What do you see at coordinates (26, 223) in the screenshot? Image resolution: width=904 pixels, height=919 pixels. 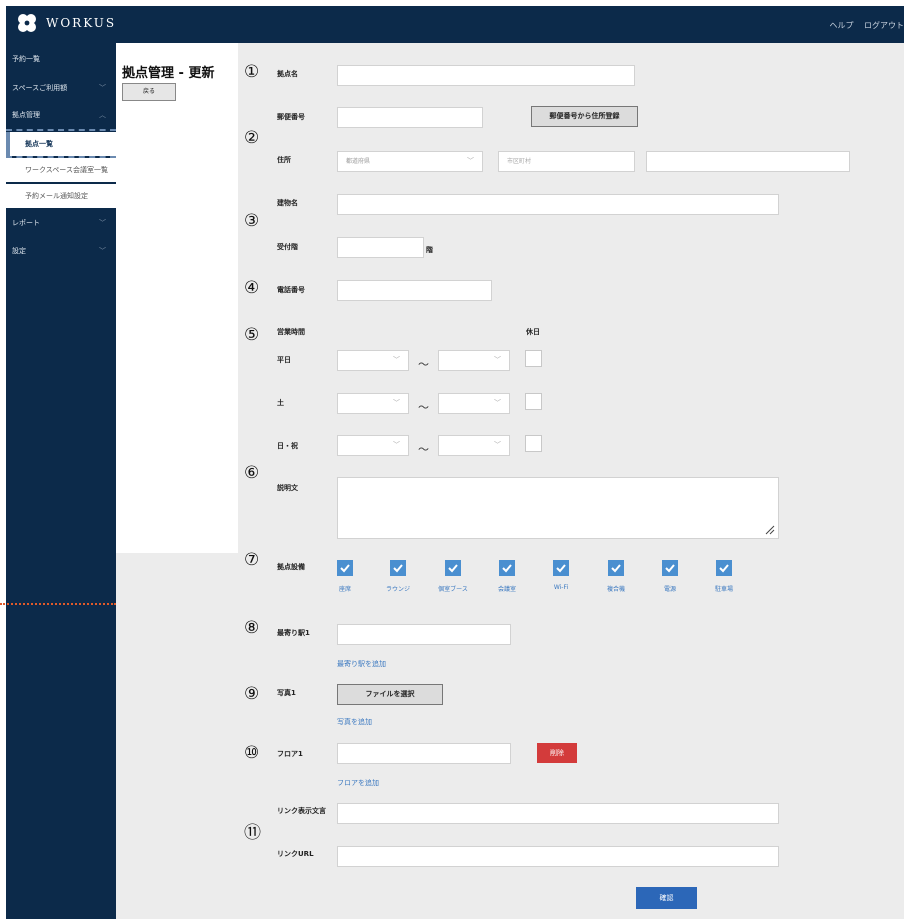 I see `sidebar-item-label: レポート` at bounding box center [26, 223].